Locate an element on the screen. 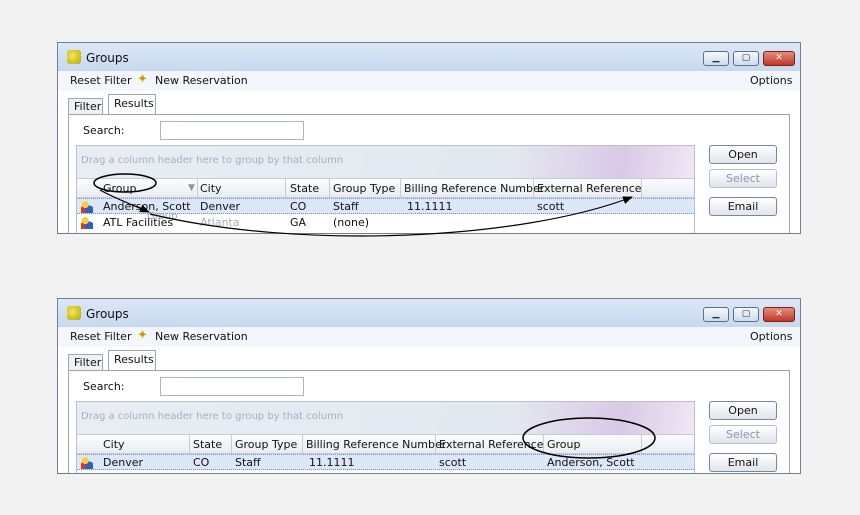 The width and height of the screenshot is (860, 515). group-header-highlight-ellipse is located at coordinates (125, 183).